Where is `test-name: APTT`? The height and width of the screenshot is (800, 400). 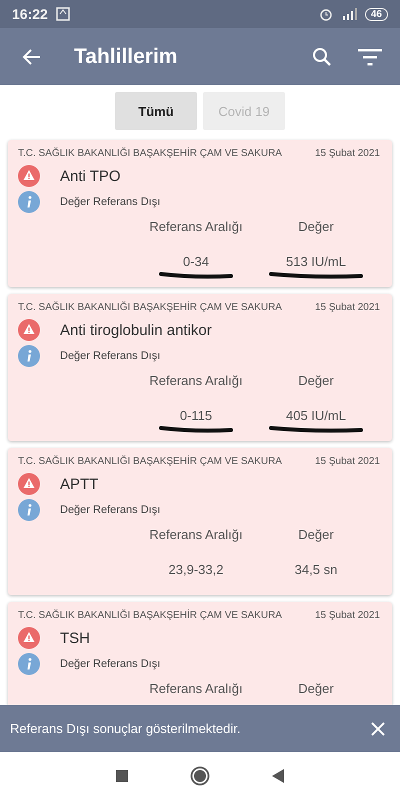
test-name: APTT is located at coordinates (79, 484).